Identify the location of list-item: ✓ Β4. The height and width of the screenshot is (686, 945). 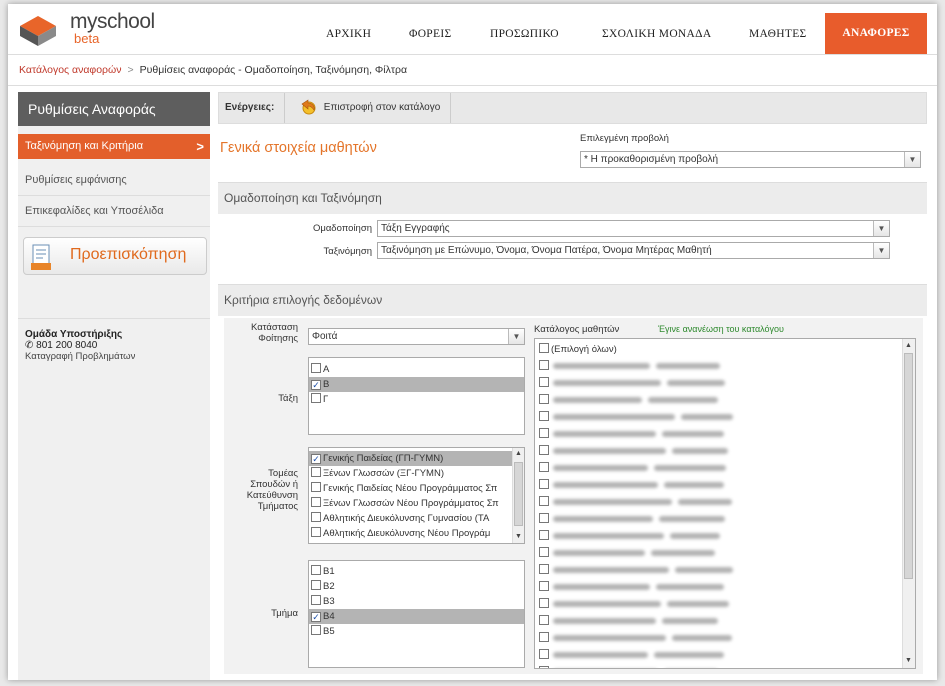
(416, 616).